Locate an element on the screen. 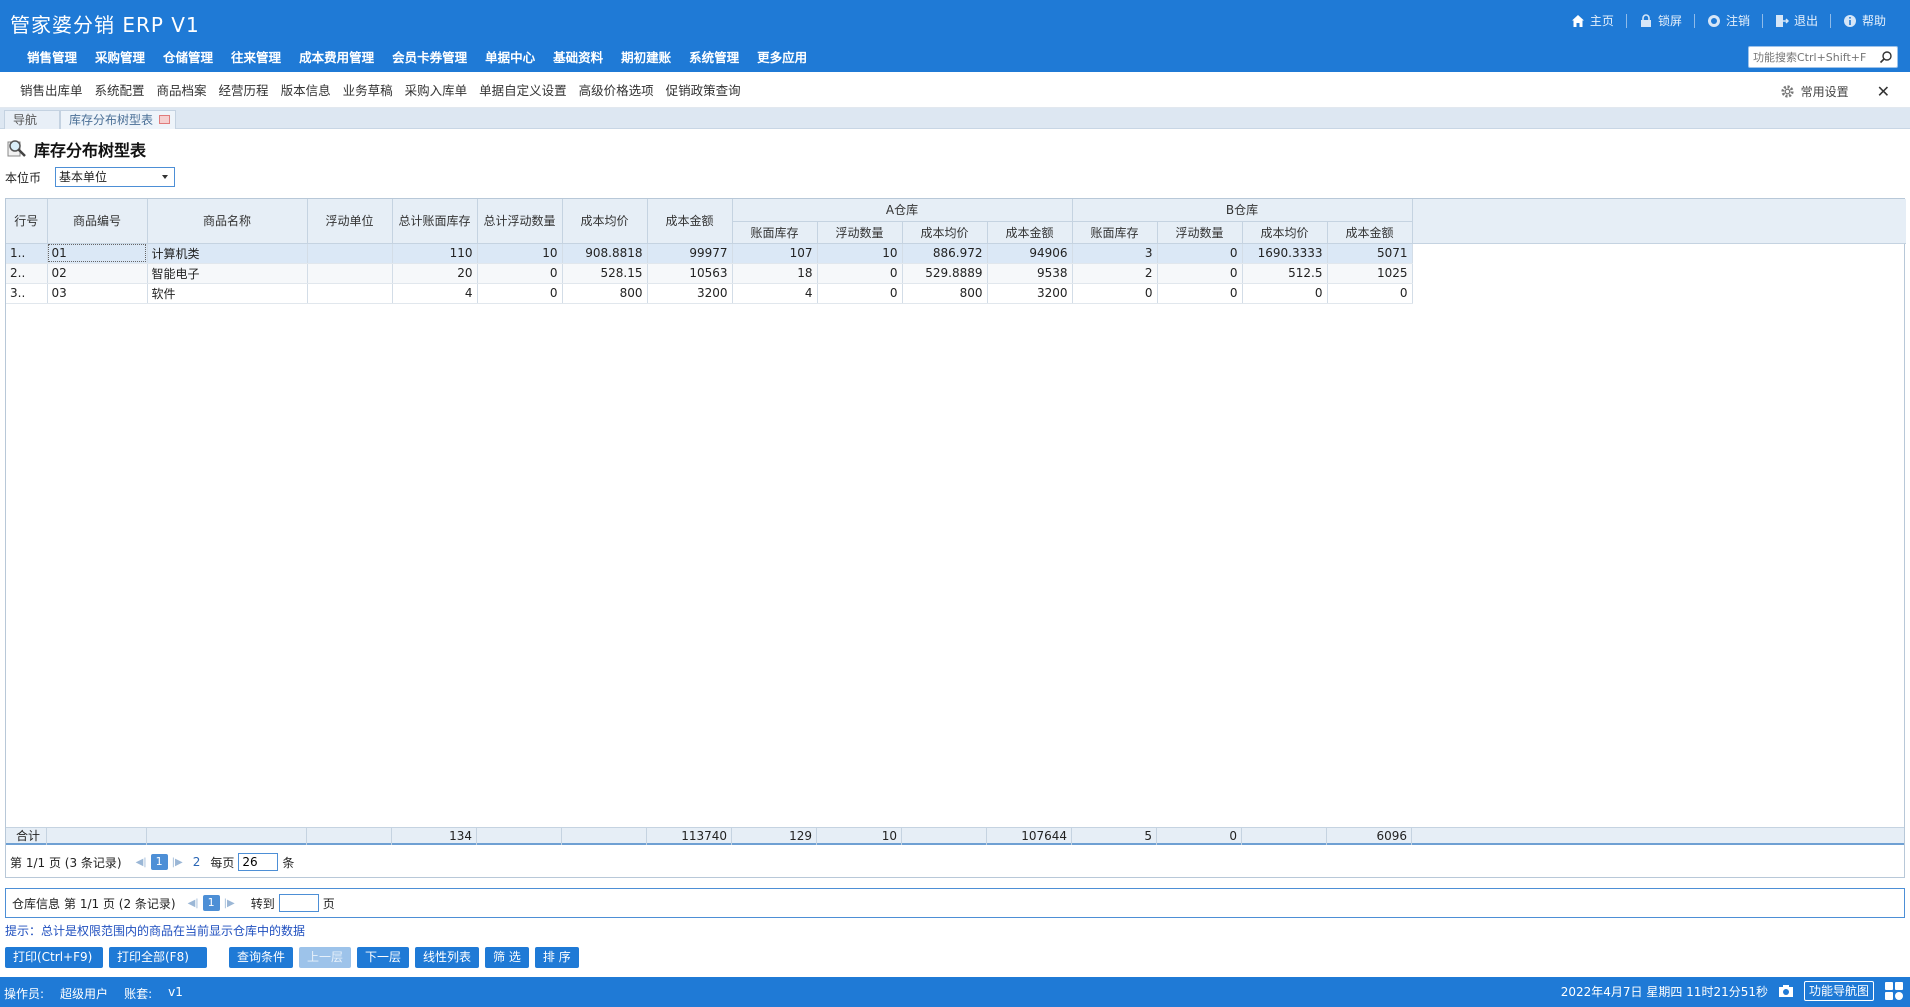 Image resolution: width=1910 pixels, height=1007 pixels. col-header-b-avg: 成本均价 is located at coordinates (1285, 232).